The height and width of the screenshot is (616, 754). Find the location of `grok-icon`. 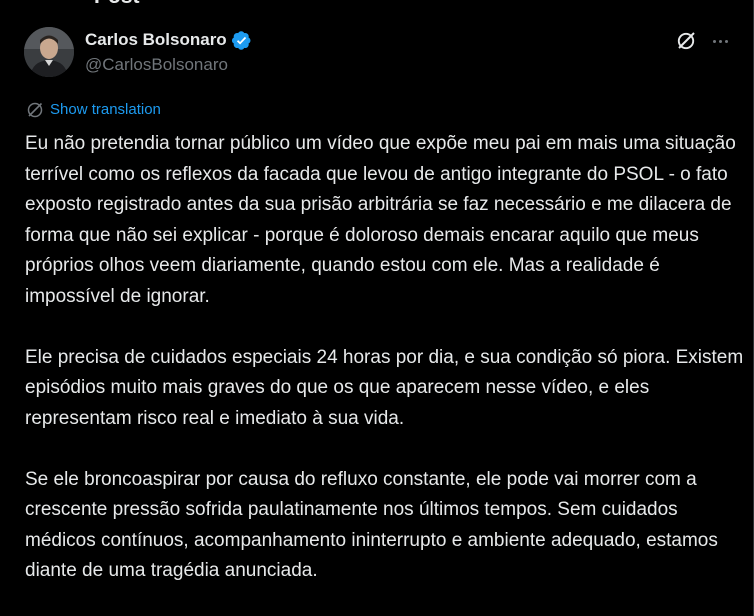

grok-icon is located at coordinates (686, 41).